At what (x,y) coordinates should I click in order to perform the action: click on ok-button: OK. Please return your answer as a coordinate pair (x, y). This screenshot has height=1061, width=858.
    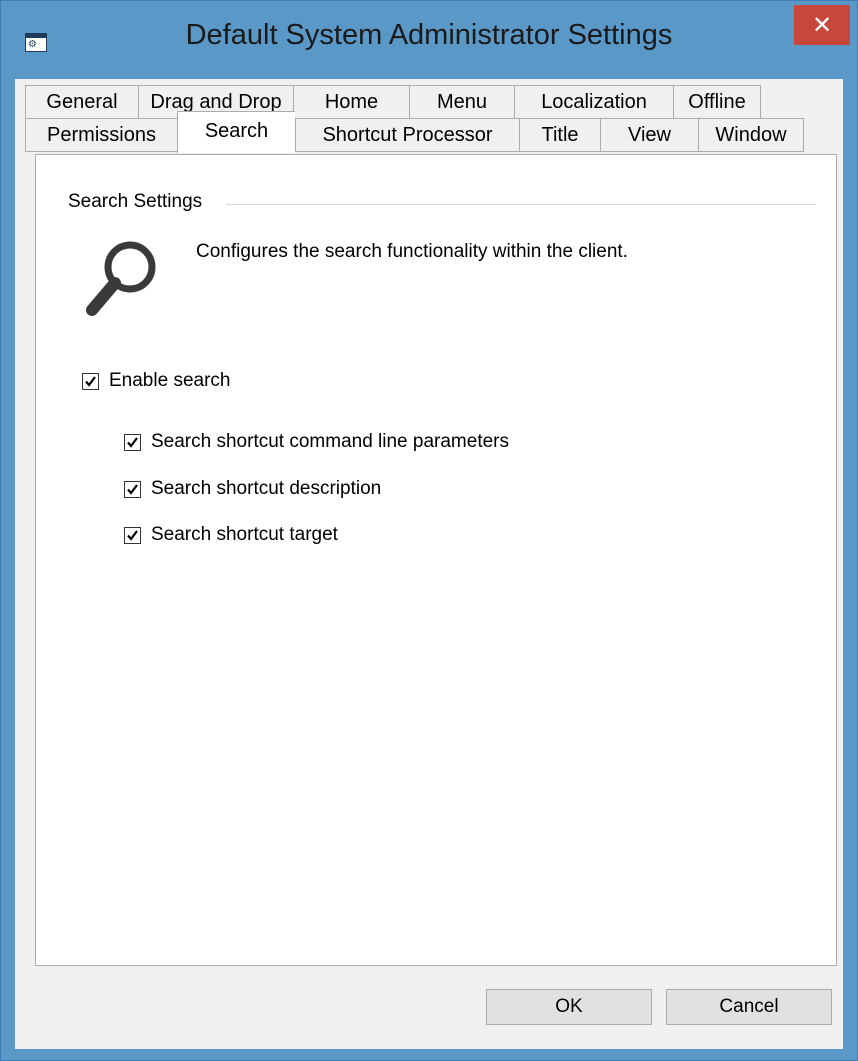
    Looking at the image, I should click on (569, 1007).